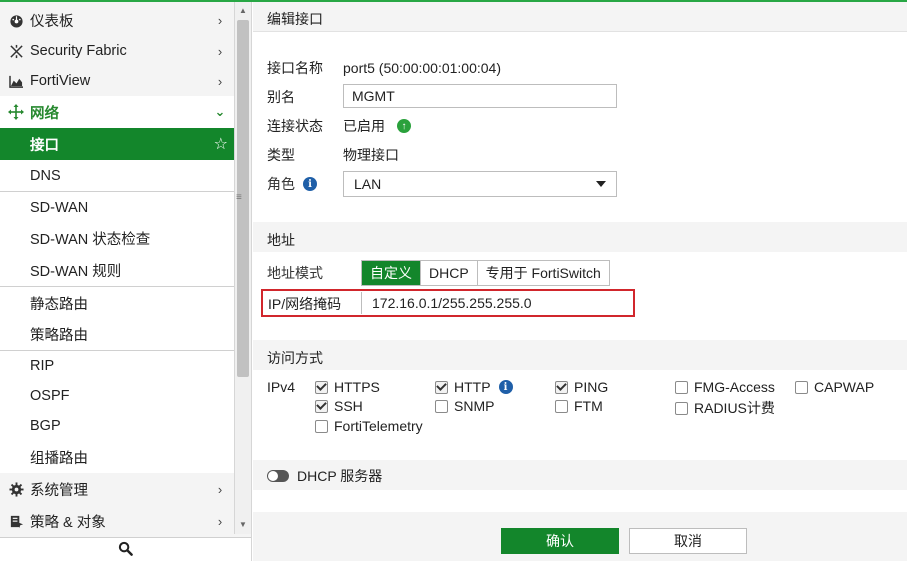  Describe the element at coordinates (78, 51) in the screenshot. I see `sidebar-item-label: Security Fabric` at that location.